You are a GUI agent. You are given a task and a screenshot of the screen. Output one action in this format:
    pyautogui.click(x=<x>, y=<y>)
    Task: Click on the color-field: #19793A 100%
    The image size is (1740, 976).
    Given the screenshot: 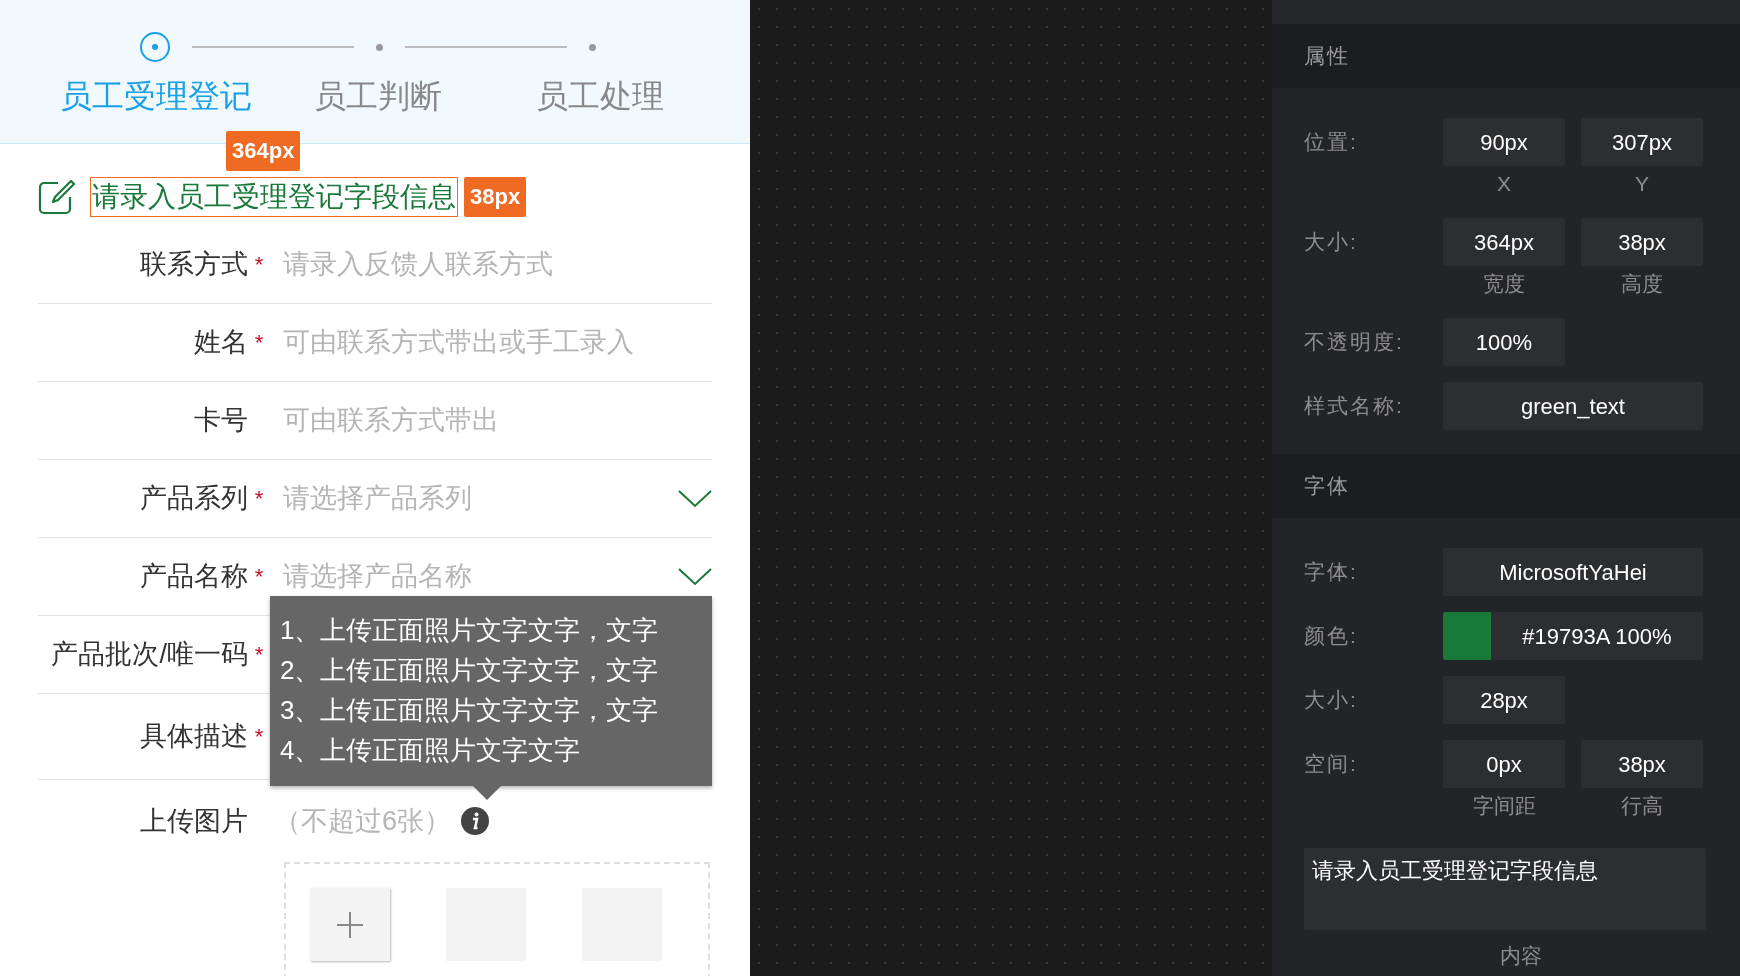 What is the action you would take?
    pyautogui.click(x=1573, y=636)
    